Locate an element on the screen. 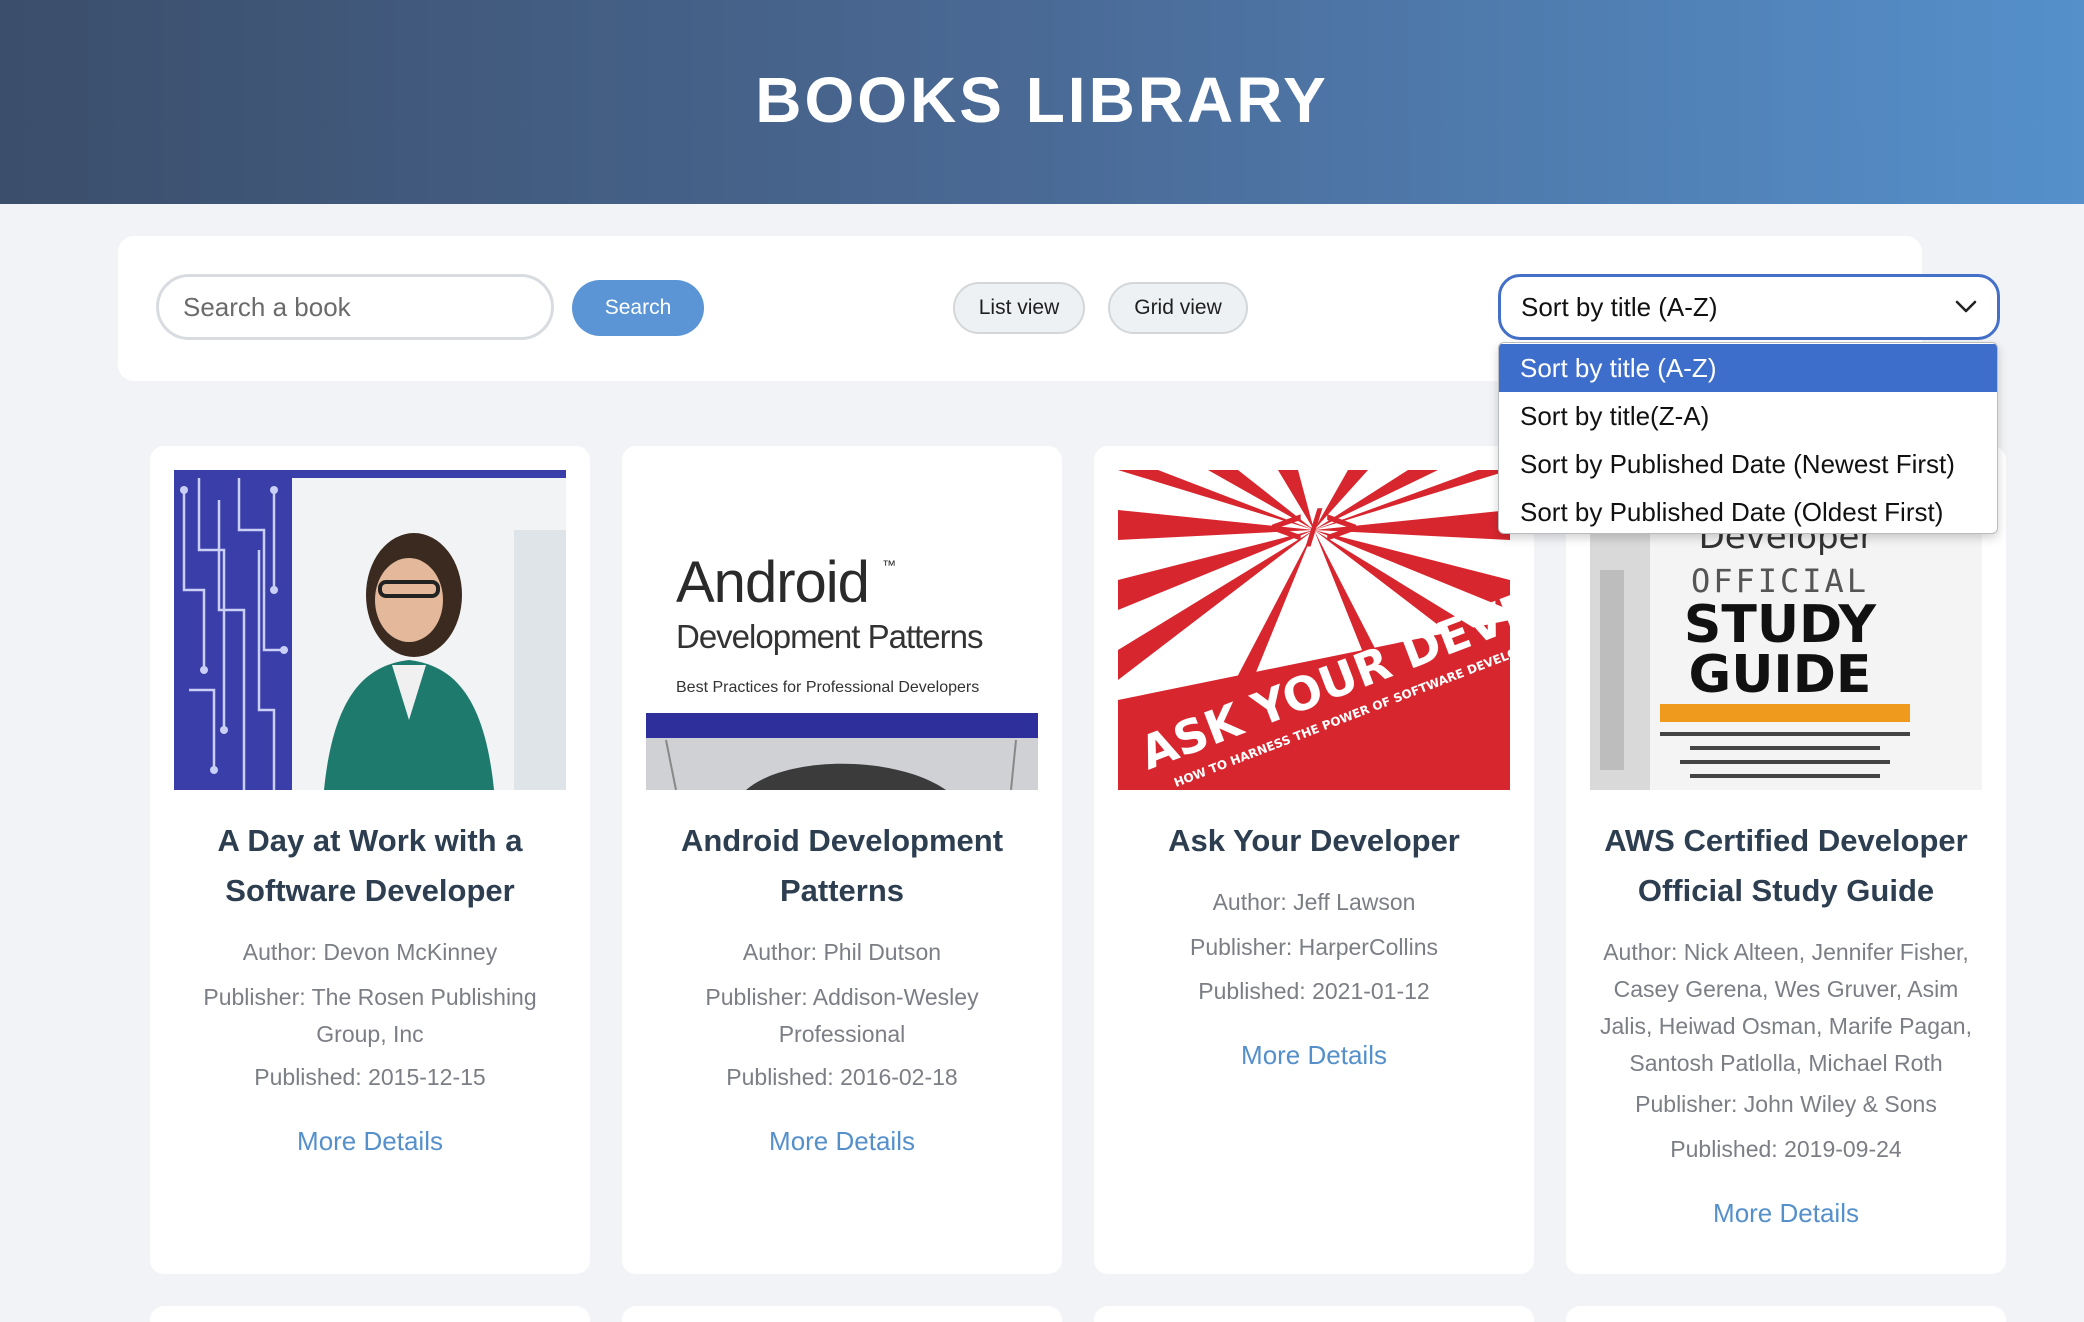  book-publisher: Publisher: HarperCollins is located at coordinates (1314, 947).